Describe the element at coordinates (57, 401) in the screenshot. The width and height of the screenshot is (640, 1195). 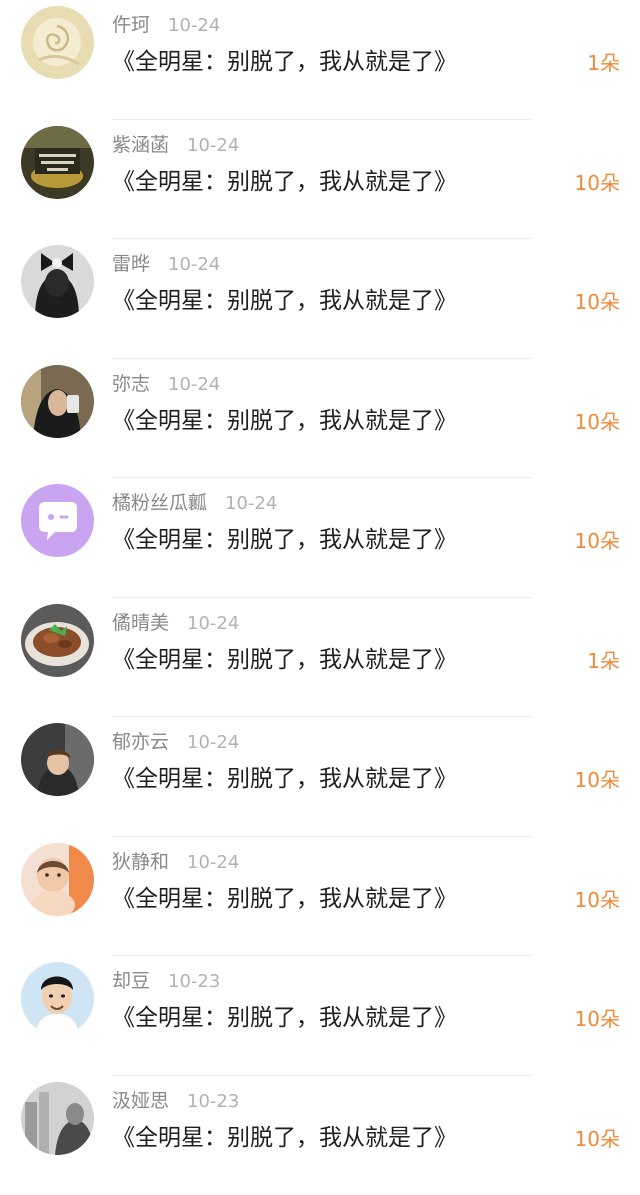
I see `selfie-girl-avatar` at that location.